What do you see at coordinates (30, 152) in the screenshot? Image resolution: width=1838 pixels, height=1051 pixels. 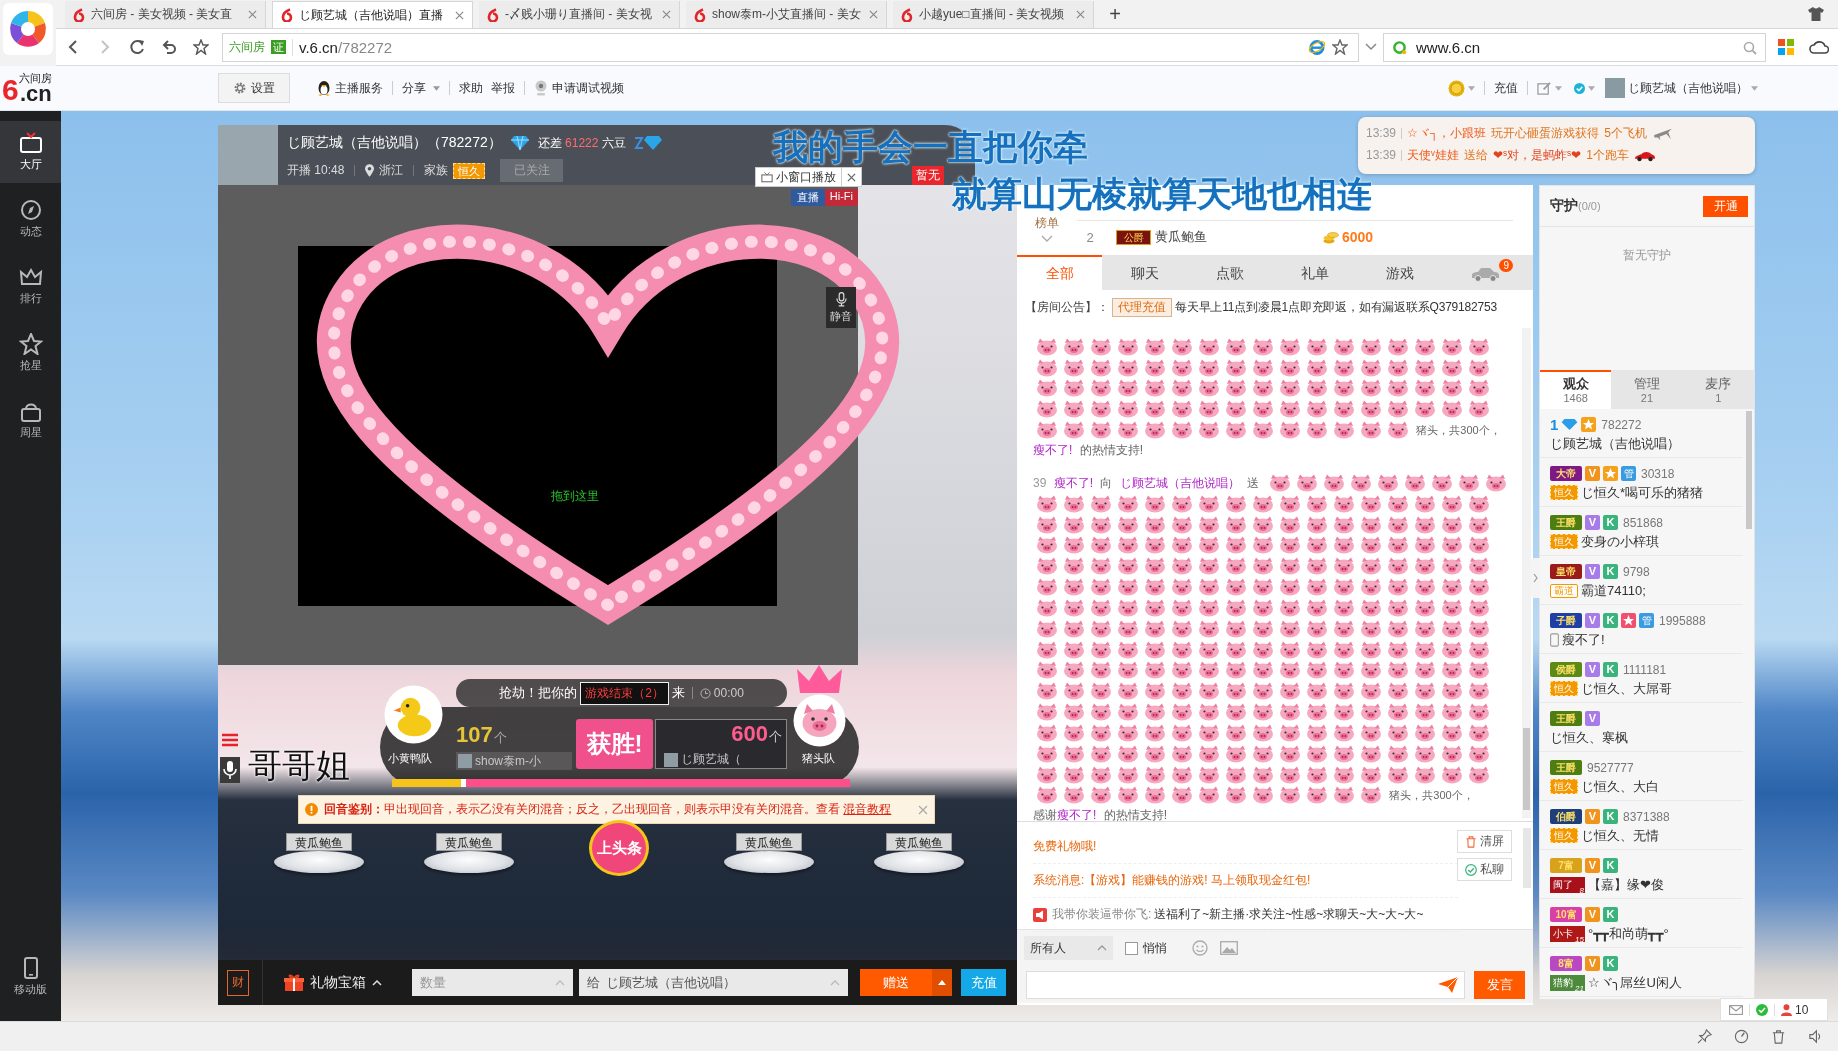 I see `sidebar-item: 大厅` at bounding box center [30, 152].